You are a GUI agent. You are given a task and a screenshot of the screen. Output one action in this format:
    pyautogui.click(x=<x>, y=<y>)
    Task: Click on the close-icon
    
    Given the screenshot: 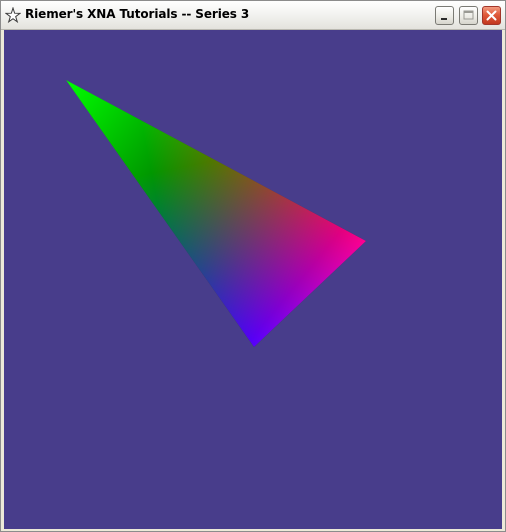 What is the action you would take?
    pyautogui.click(x=491, y=15)
    